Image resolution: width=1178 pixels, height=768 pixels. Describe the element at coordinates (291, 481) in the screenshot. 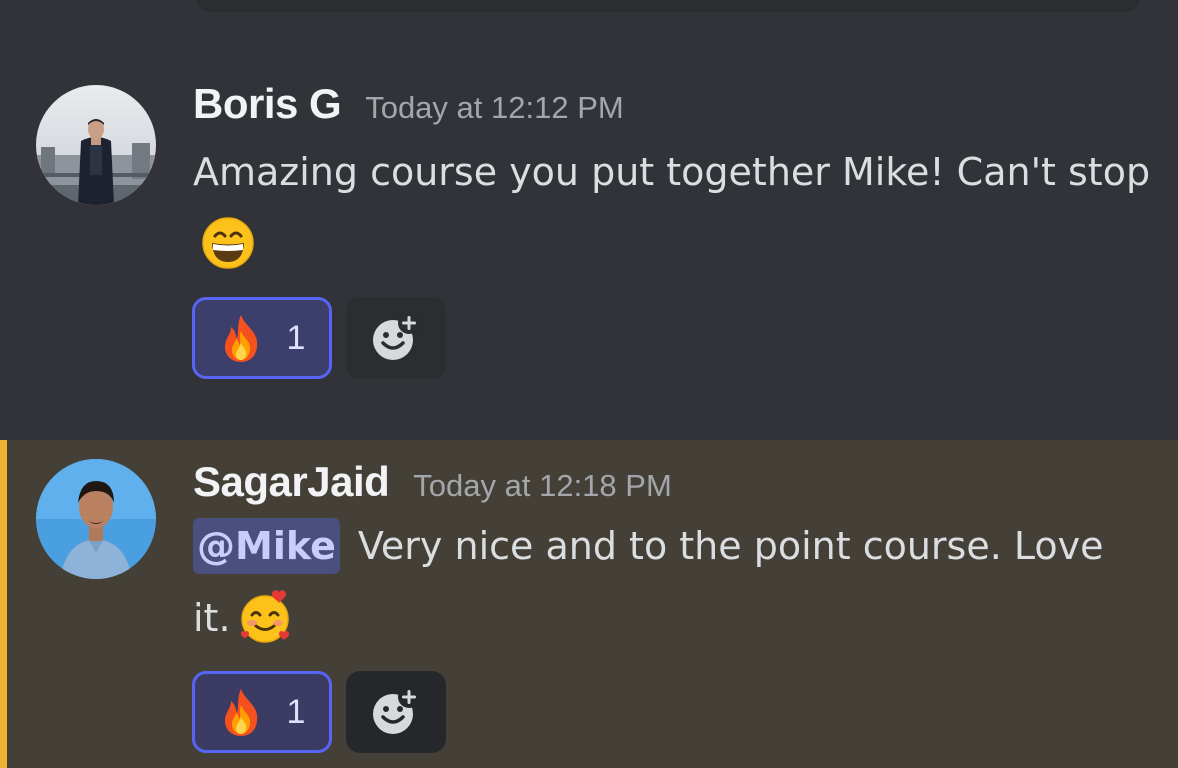

I see `username: SagarJaid` at that location.